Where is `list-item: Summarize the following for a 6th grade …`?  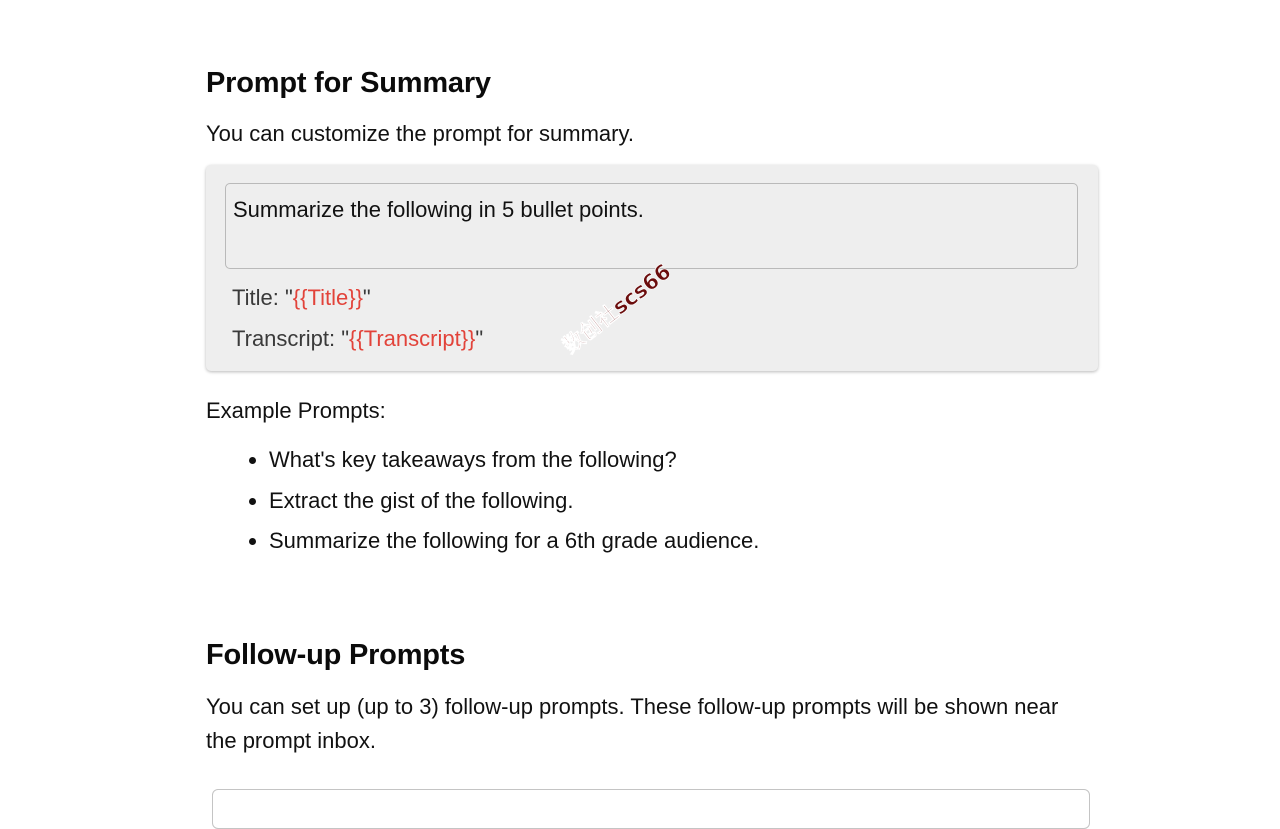 list-item: Summarize the following for a 6th grade … is located at coordinates (503, 545).